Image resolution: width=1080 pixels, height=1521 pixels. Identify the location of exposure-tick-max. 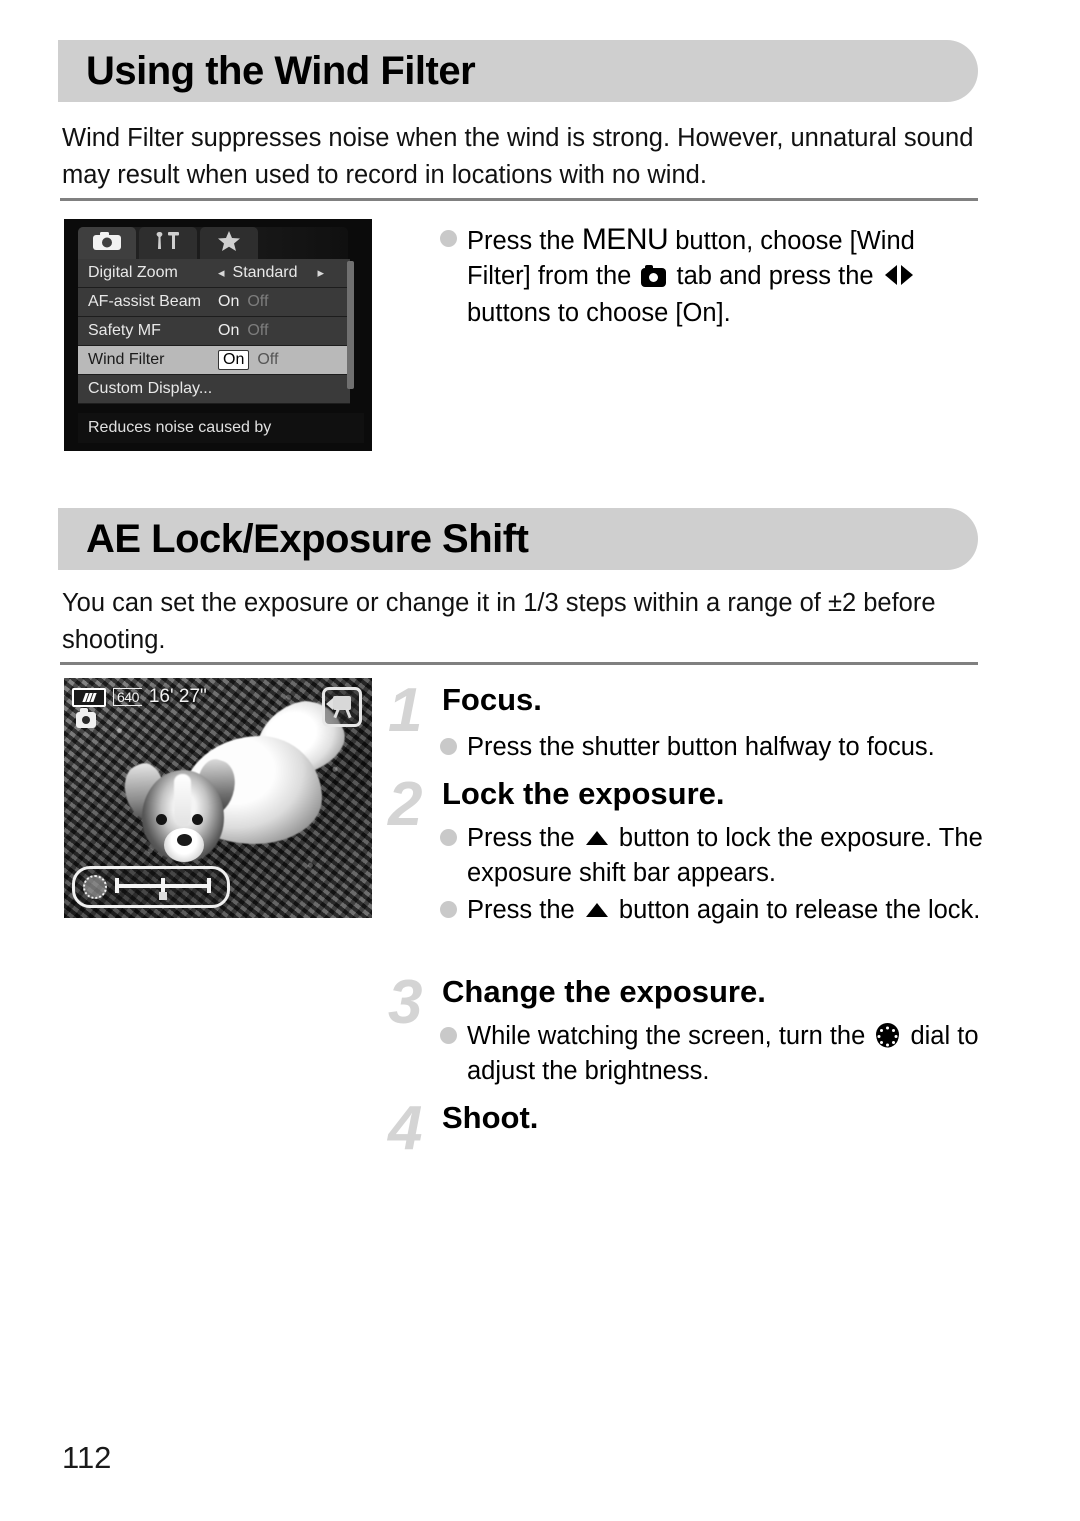
(209, 885).